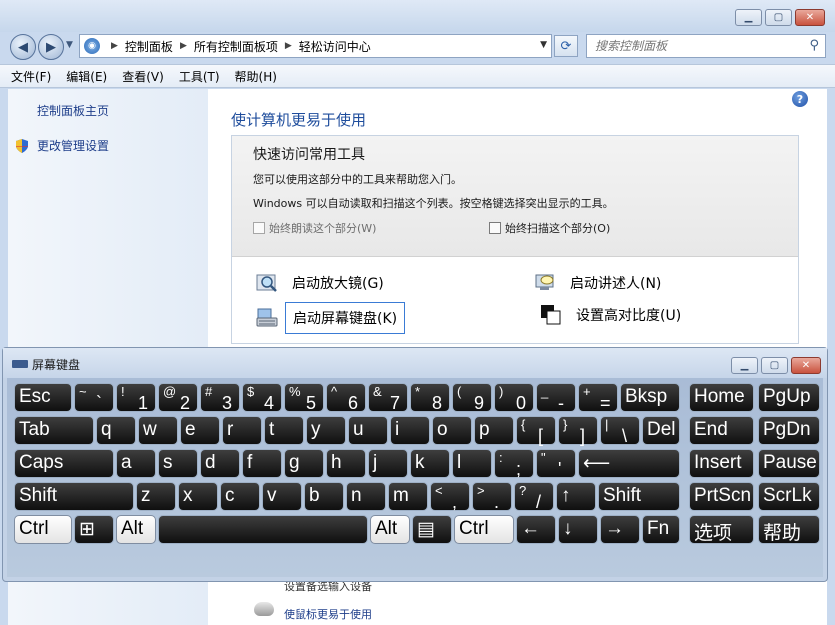  Describe the element at coordinates (789, 397) in the screenshot. I see `key-pgup: PgUp` at that location.